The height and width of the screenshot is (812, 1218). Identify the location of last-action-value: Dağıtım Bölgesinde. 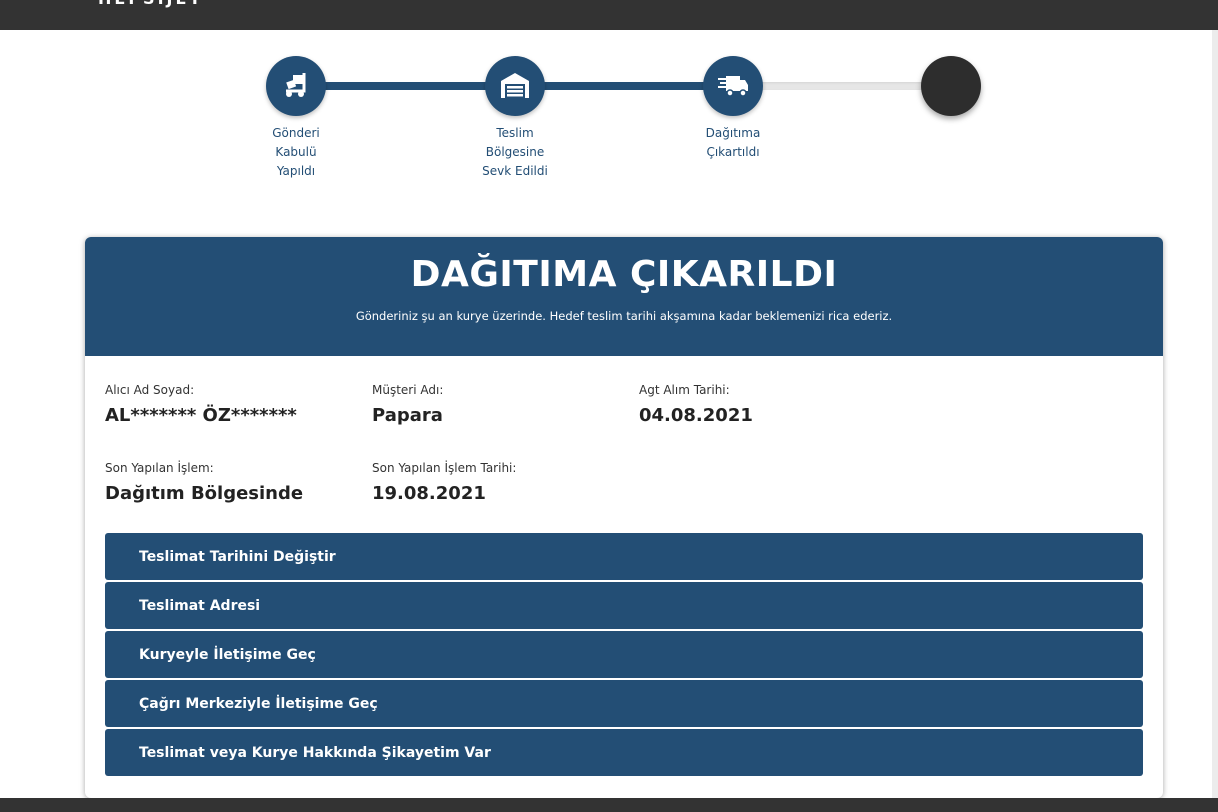
(204, 493).